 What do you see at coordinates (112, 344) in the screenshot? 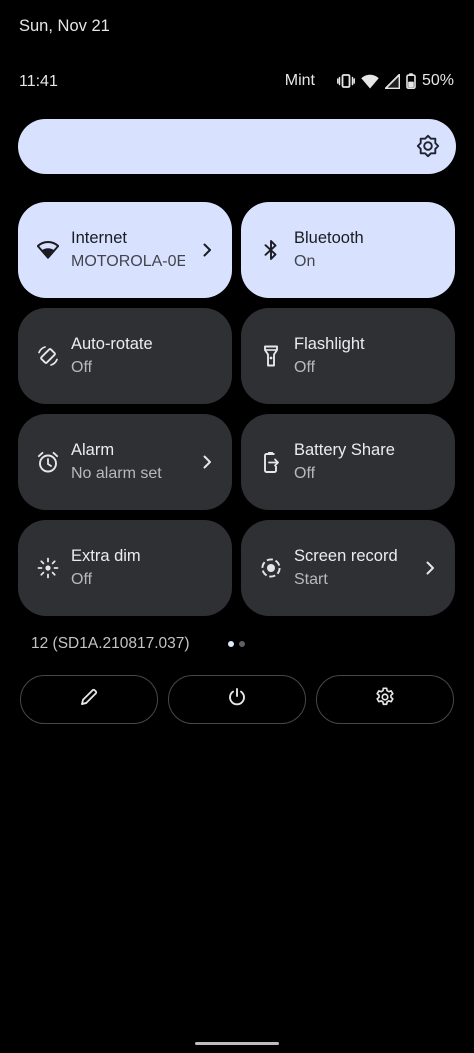
I see `tile-title: Auto-rotate` at bounding box center [112, 344].